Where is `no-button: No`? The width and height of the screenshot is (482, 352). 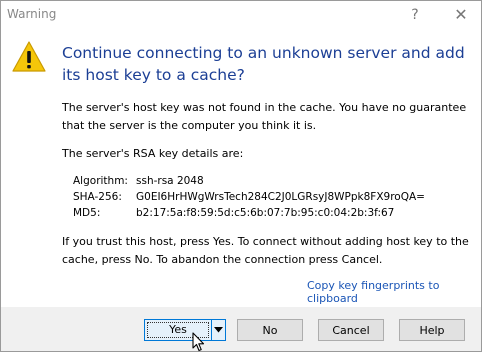
no-button: No is located at coordinates (270, 330).